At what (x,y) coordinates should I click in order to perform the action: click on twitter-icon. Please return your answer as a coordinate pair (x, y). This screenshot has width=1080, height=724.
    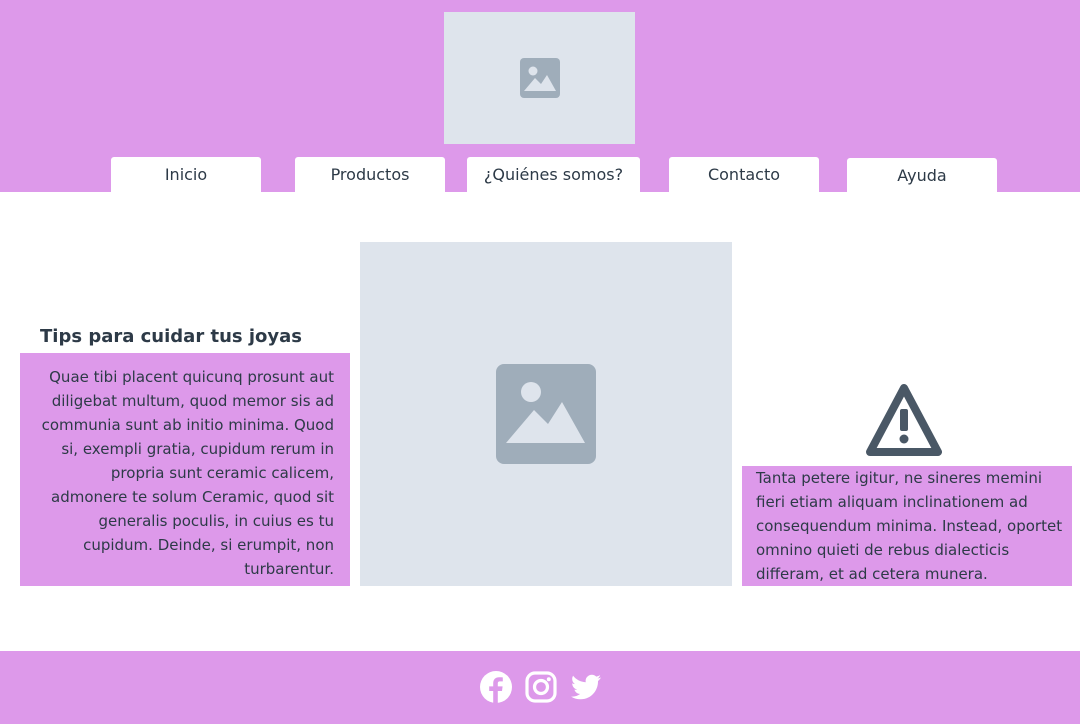
    Looking at the image, I should click on (586, 687).